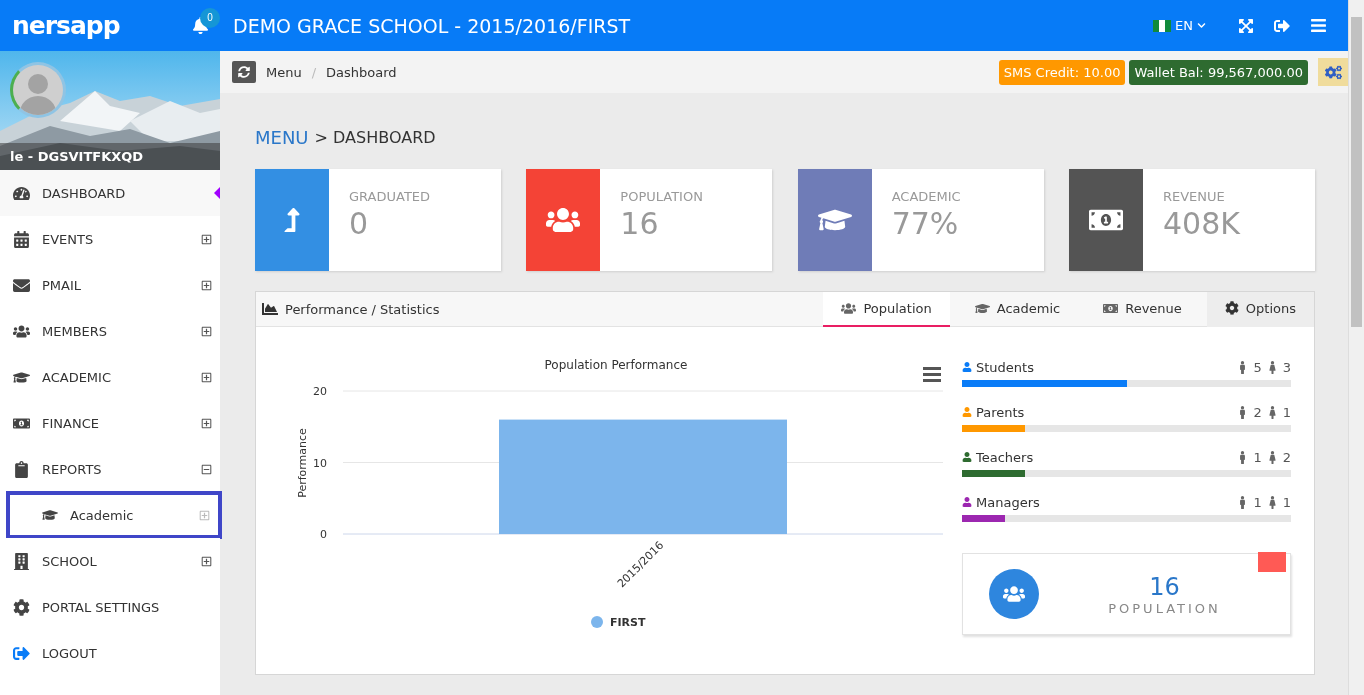 The image size is (1364, 695). I want to click on tab: Revenue, so click(1142, 309).